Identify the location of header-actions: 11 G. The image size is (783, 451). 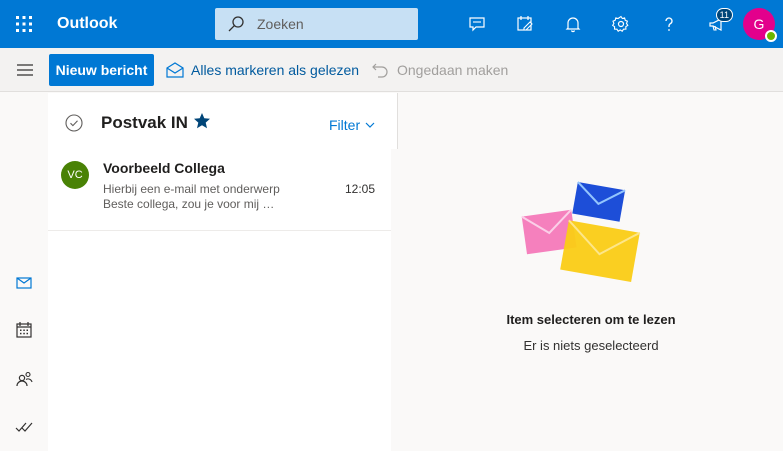
(618, 24).